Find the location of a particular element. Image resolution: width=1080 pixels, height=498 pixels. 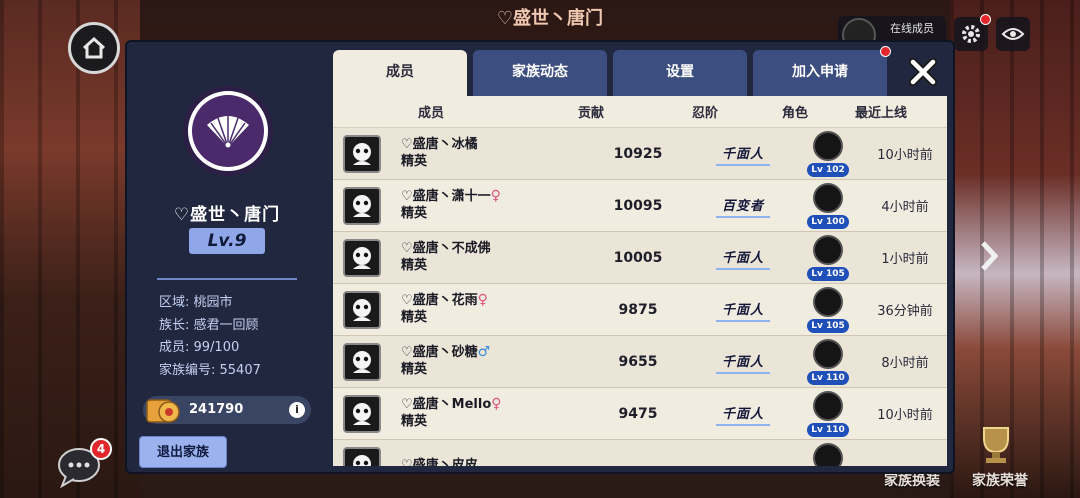

next-arrow-button is located at coordinates (989, 256).